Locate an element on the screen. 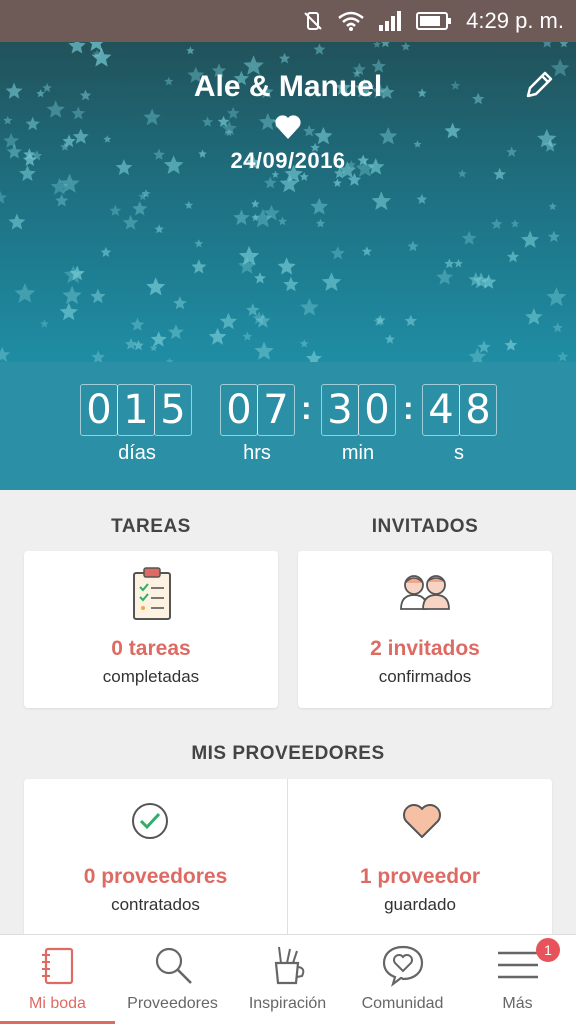  countdown-label-minutes: min is located at coordinates (358, 453).